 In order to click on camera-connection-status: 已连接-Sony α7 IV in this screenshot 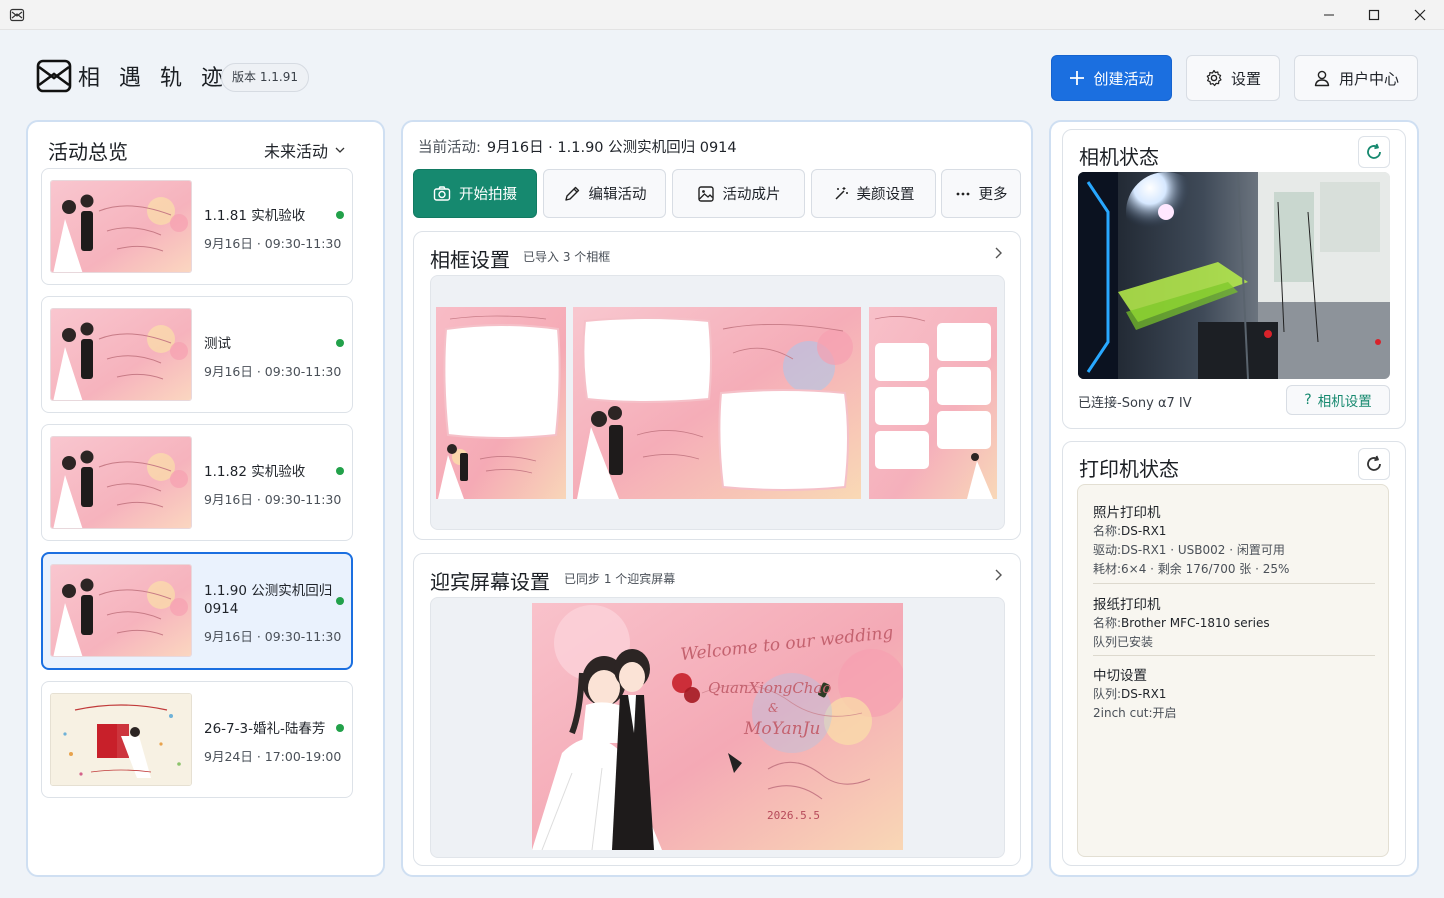, I will do `click(1135, 403)`.